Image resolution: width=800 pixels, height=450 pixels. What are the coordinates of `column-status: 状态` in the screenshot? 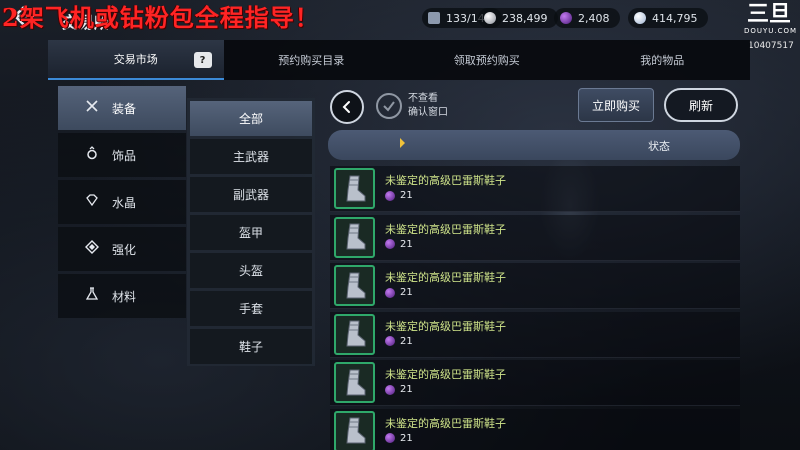 It's located at (659, 146).